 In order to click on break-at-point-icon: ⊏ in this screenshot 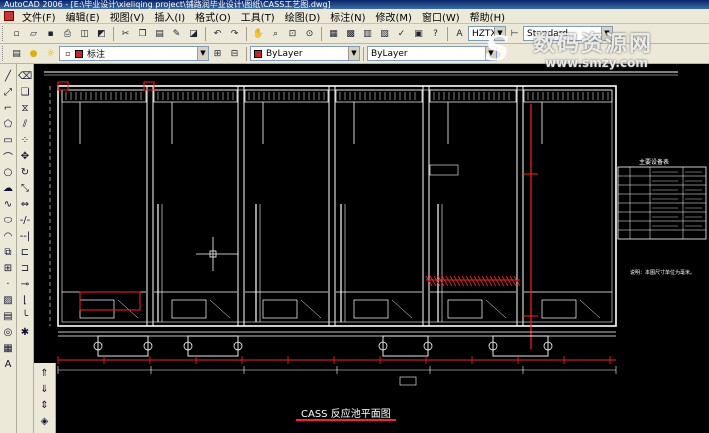, I will do `click(25, 252)`.